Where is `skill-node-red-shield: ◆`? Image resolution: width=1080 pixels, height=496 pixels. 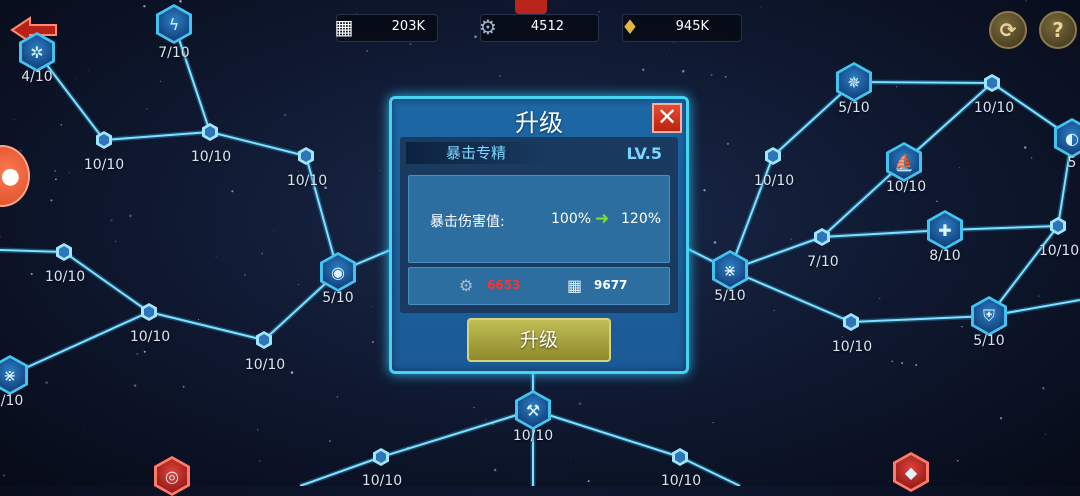 skill-node-red-shield: ◆ is located at coordinates (911, 472).